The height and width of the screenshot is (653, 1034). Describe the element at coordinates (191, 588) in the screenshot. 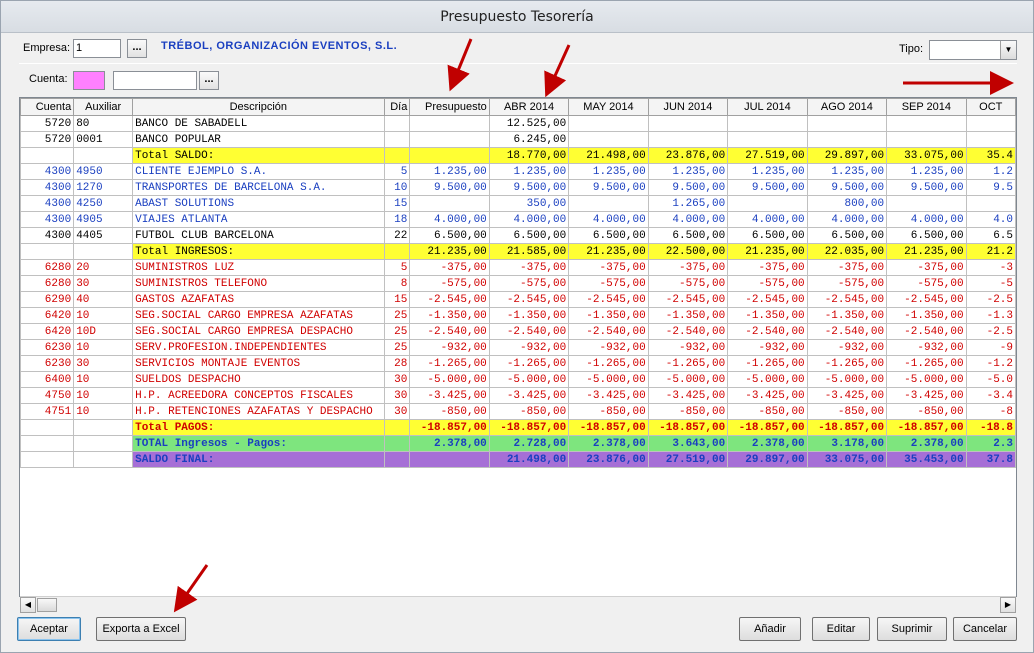

I see `arrow-export-icon` at that location.